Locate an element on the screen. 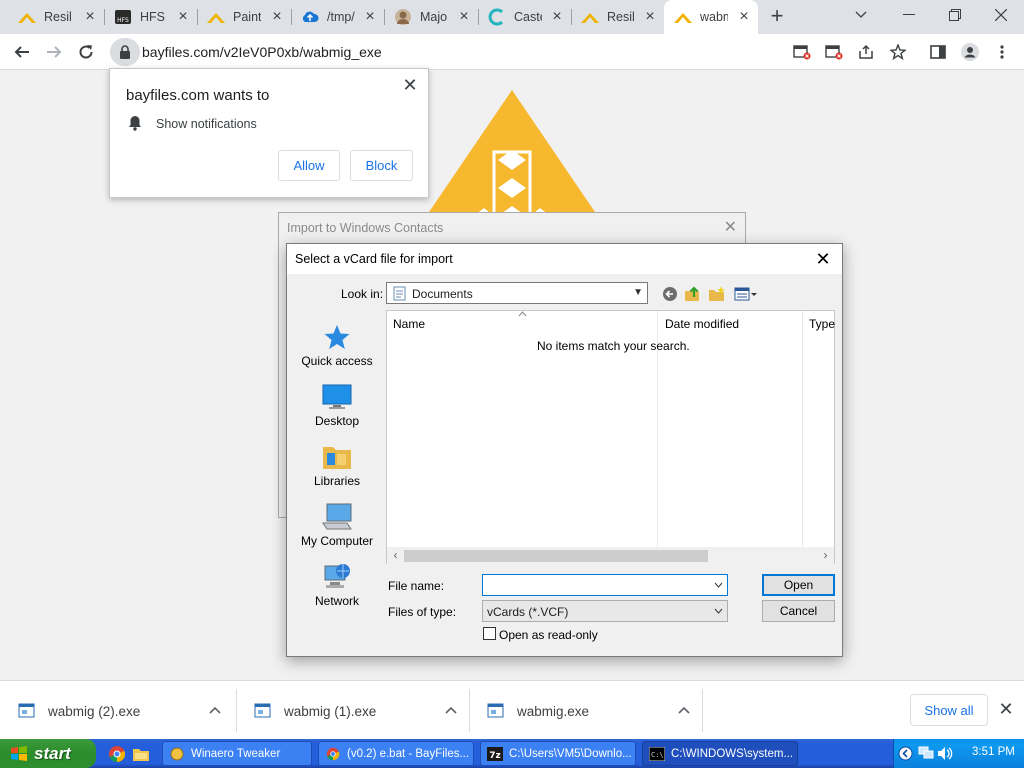  scroll-right-icon: › is located at coordinates (825, 555).